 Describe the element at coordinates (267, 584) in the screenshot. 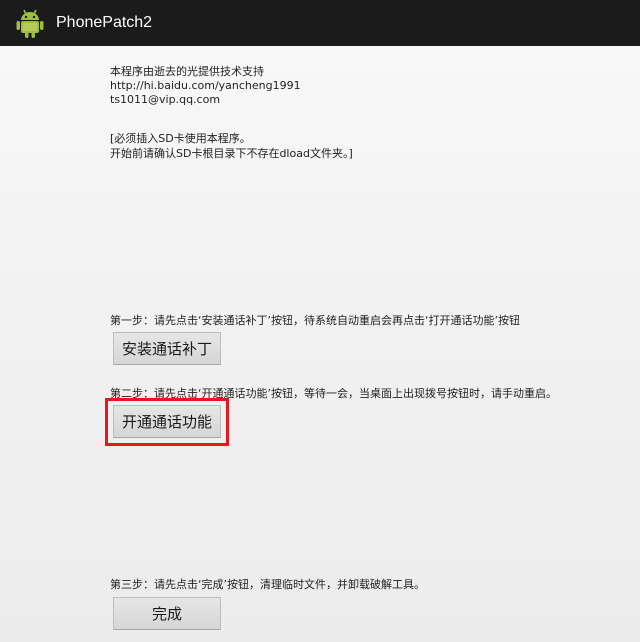

I see `step3-text: 第三步：请先点击‘完成’按钮，清理临时文件，并卸载破解工具。` at that location.